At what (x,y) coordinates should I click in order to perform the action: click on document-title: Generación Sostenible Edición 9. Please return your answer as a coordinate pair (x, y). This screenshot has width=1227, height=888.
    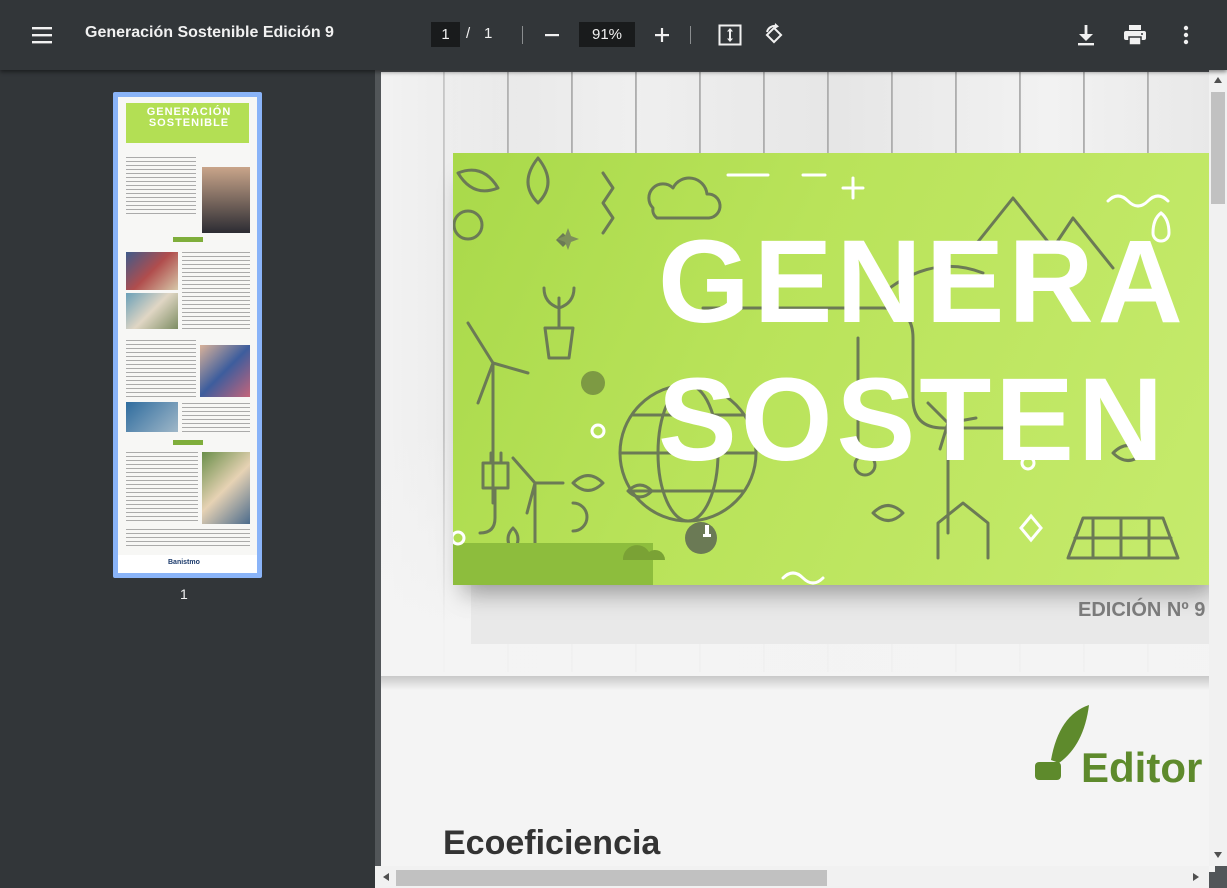
    Looking at the image, I should click on (209, 32).